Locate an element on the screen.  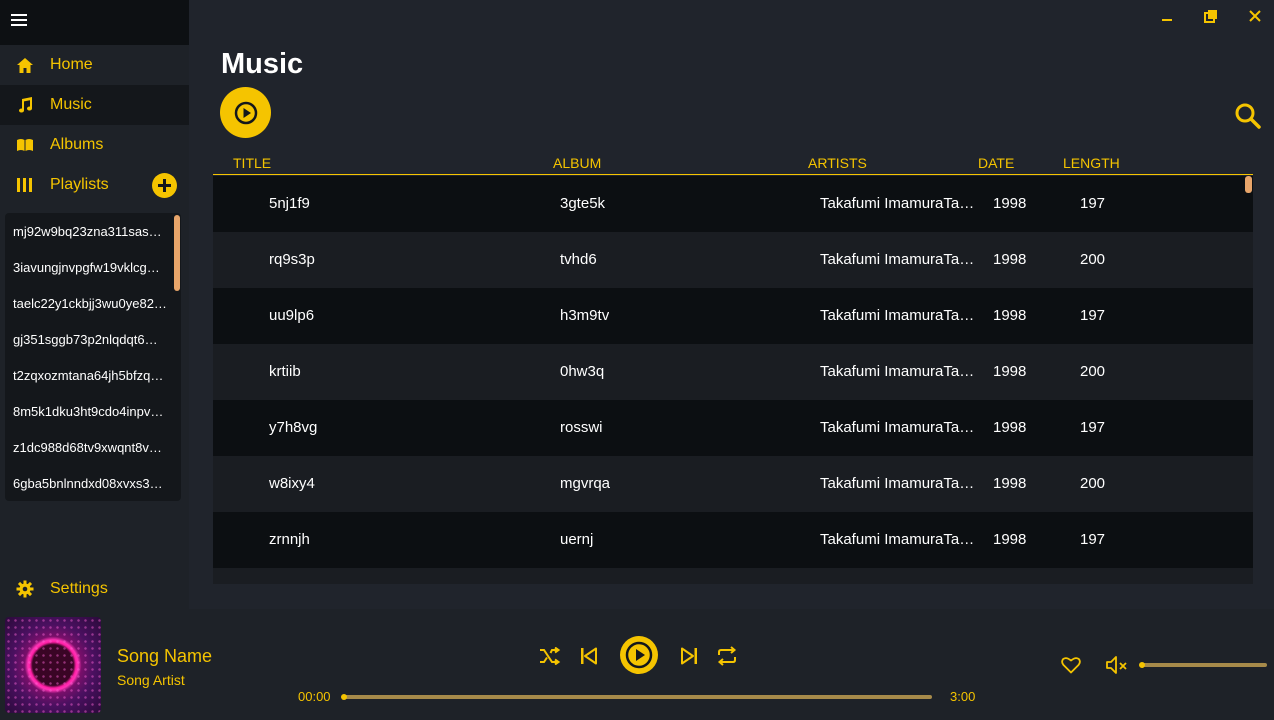
column-header-album: ALBUM is located at coordinates (577, 163).